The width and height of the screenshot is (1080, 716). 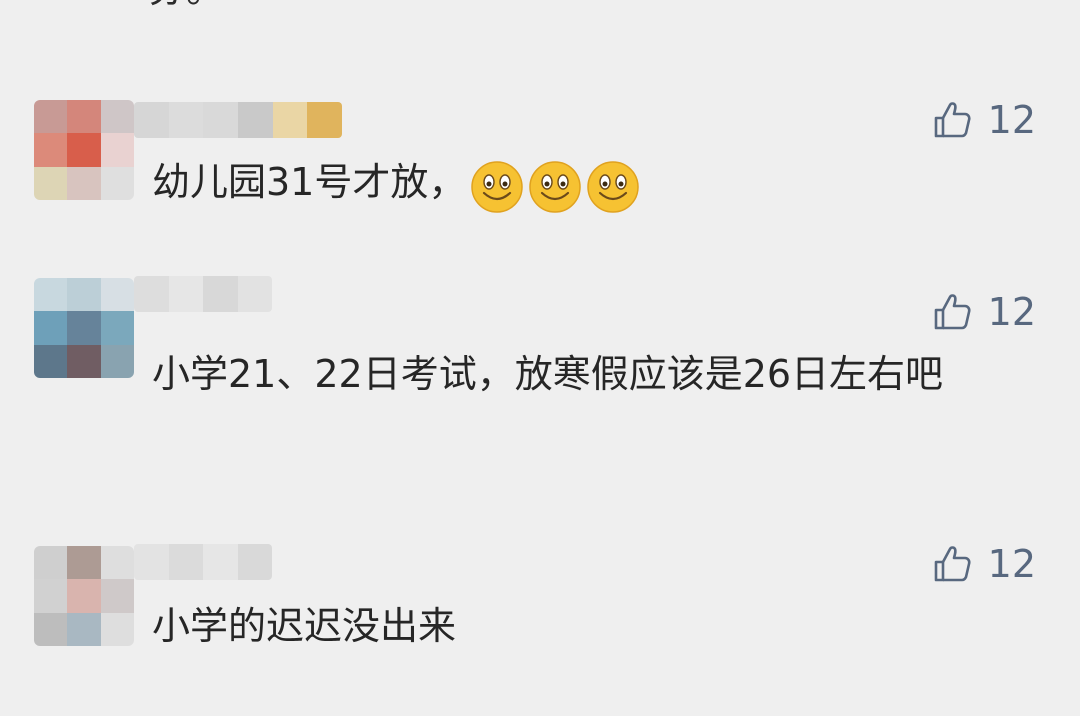 I want to click on emoji-group, so click(x=557, y=185).